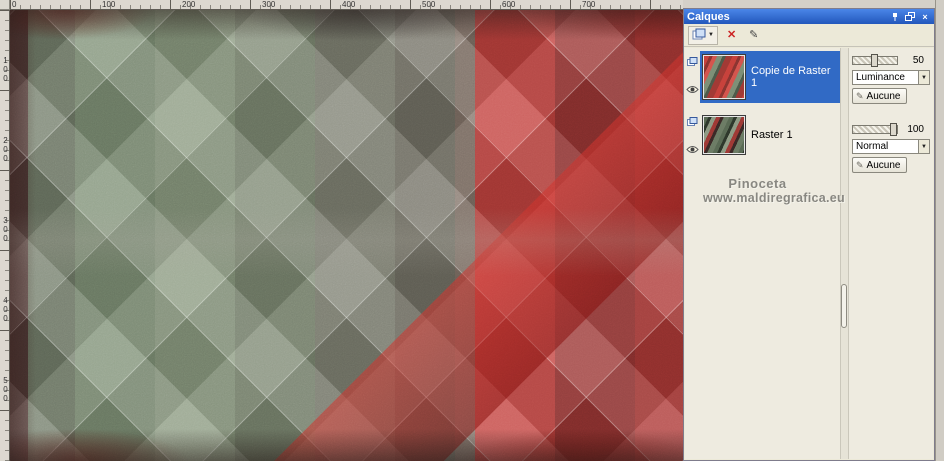 This screenshot has height=461, width=944. I want to click on layer-properties-raster-1: 100 Normal ▼ ✎ Aucune, so click(891, 147).